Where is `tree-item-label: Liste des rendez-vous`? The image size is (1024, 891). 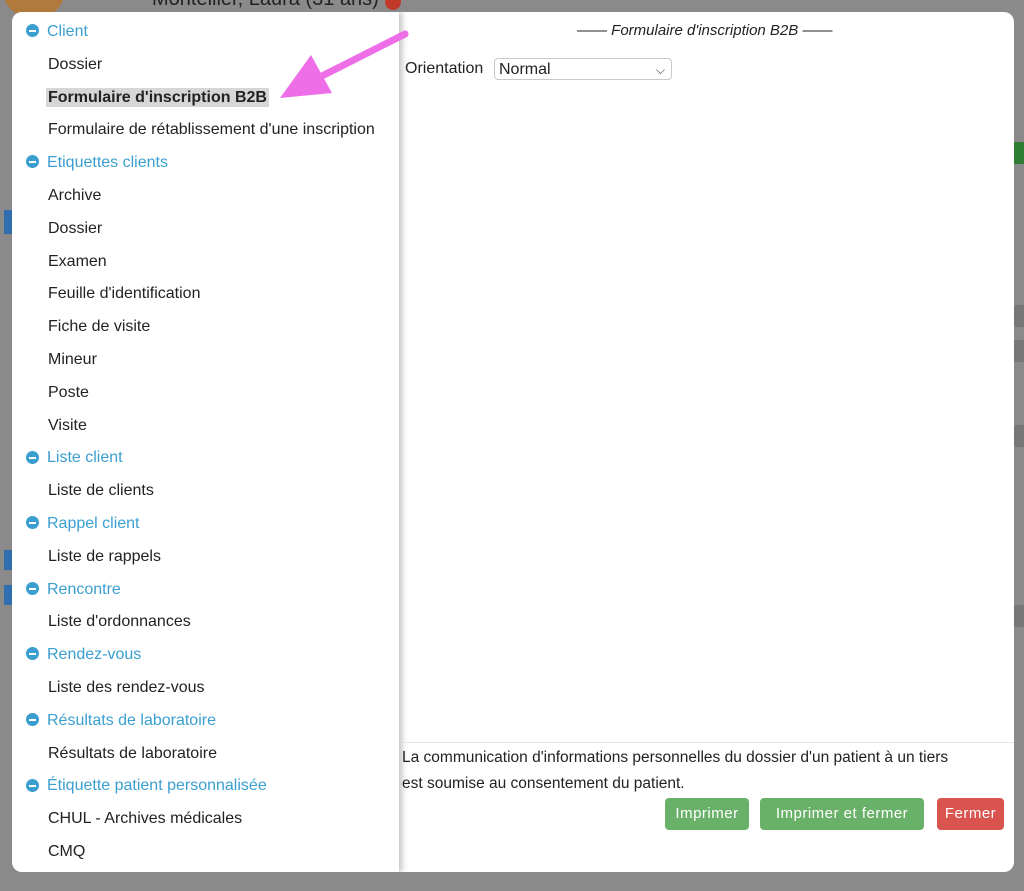
tree-item-label: Liste des rendez-vous is located at coordinates (126, 687).